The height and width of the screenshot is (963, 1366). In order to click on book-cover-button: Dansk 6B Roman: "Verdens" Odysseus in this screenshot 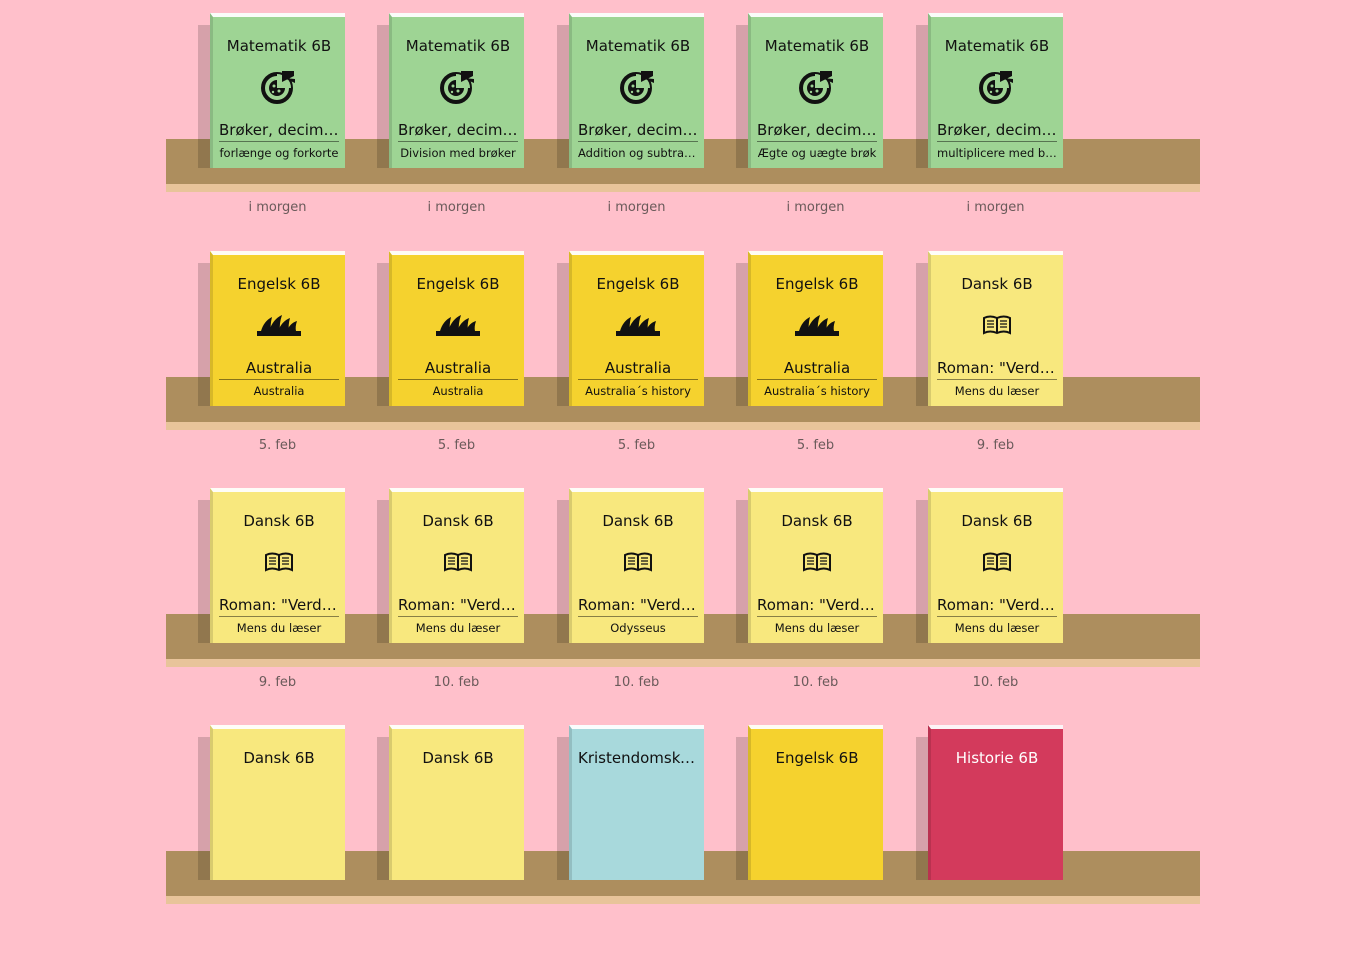, I will do `click(636, 565)`.